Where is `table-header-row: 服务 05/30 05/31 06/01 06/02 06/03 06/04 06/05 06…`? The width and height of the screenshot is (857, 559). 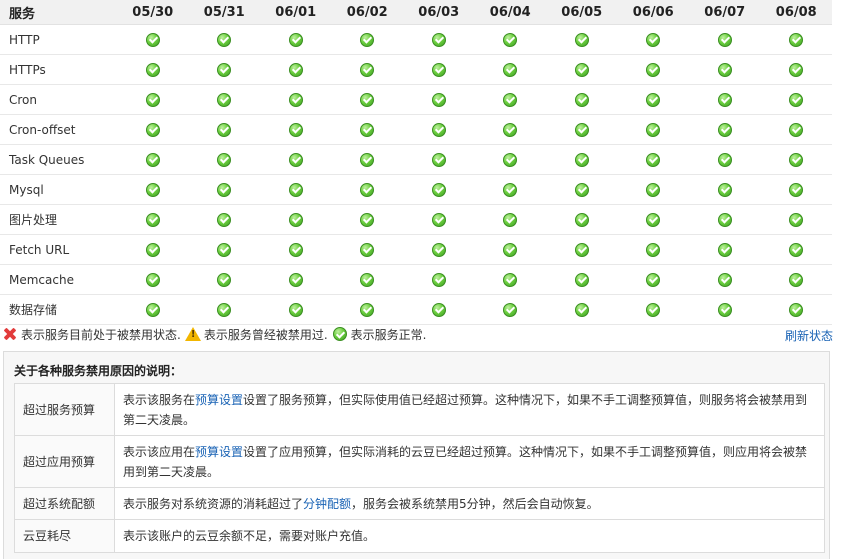
table-header-row: 服务 05/30 05/31 06/01 06/02 06/03 06/04 06/05 06… is located at coordinates (416, 12).